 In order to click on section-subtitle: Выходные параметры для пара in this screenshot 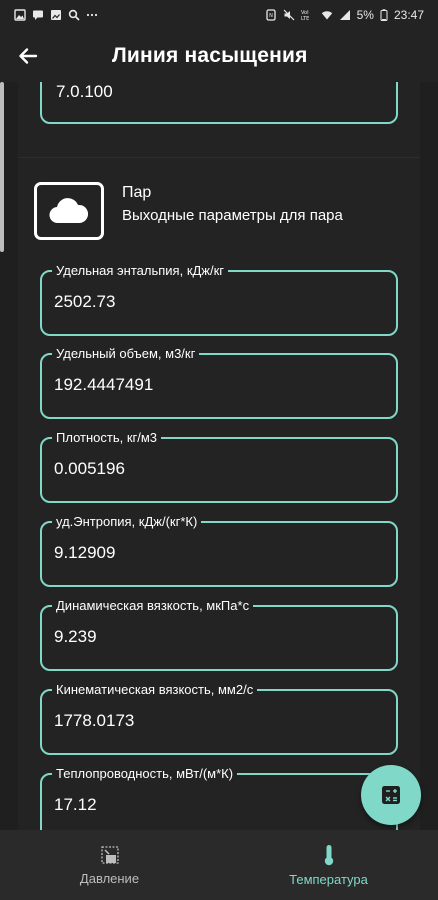, I will do `click(232, 215)`.